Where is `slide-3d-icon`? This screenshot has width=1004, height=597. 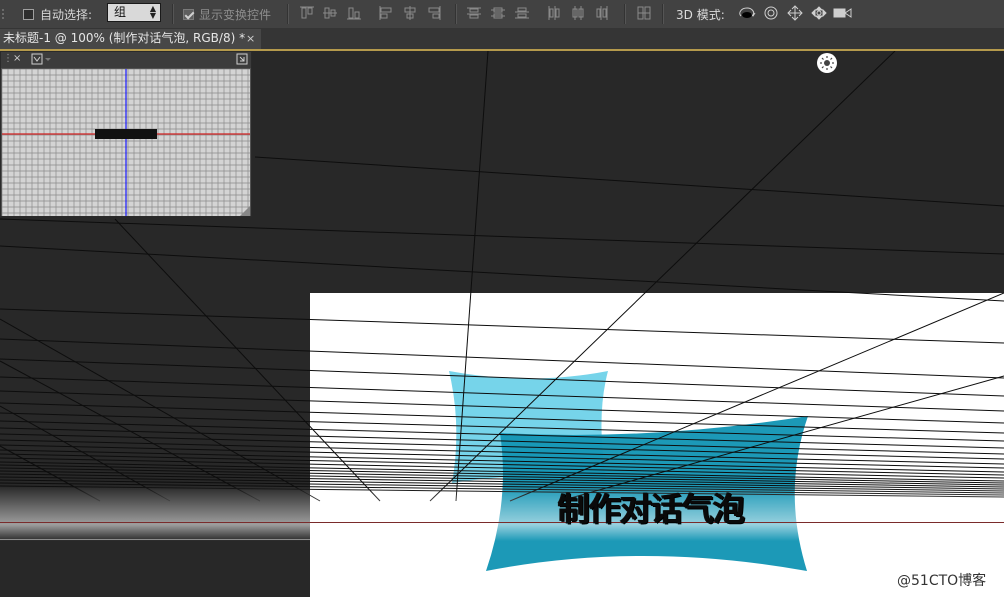 slide-3d-icon is located at coordinates (819, 13).